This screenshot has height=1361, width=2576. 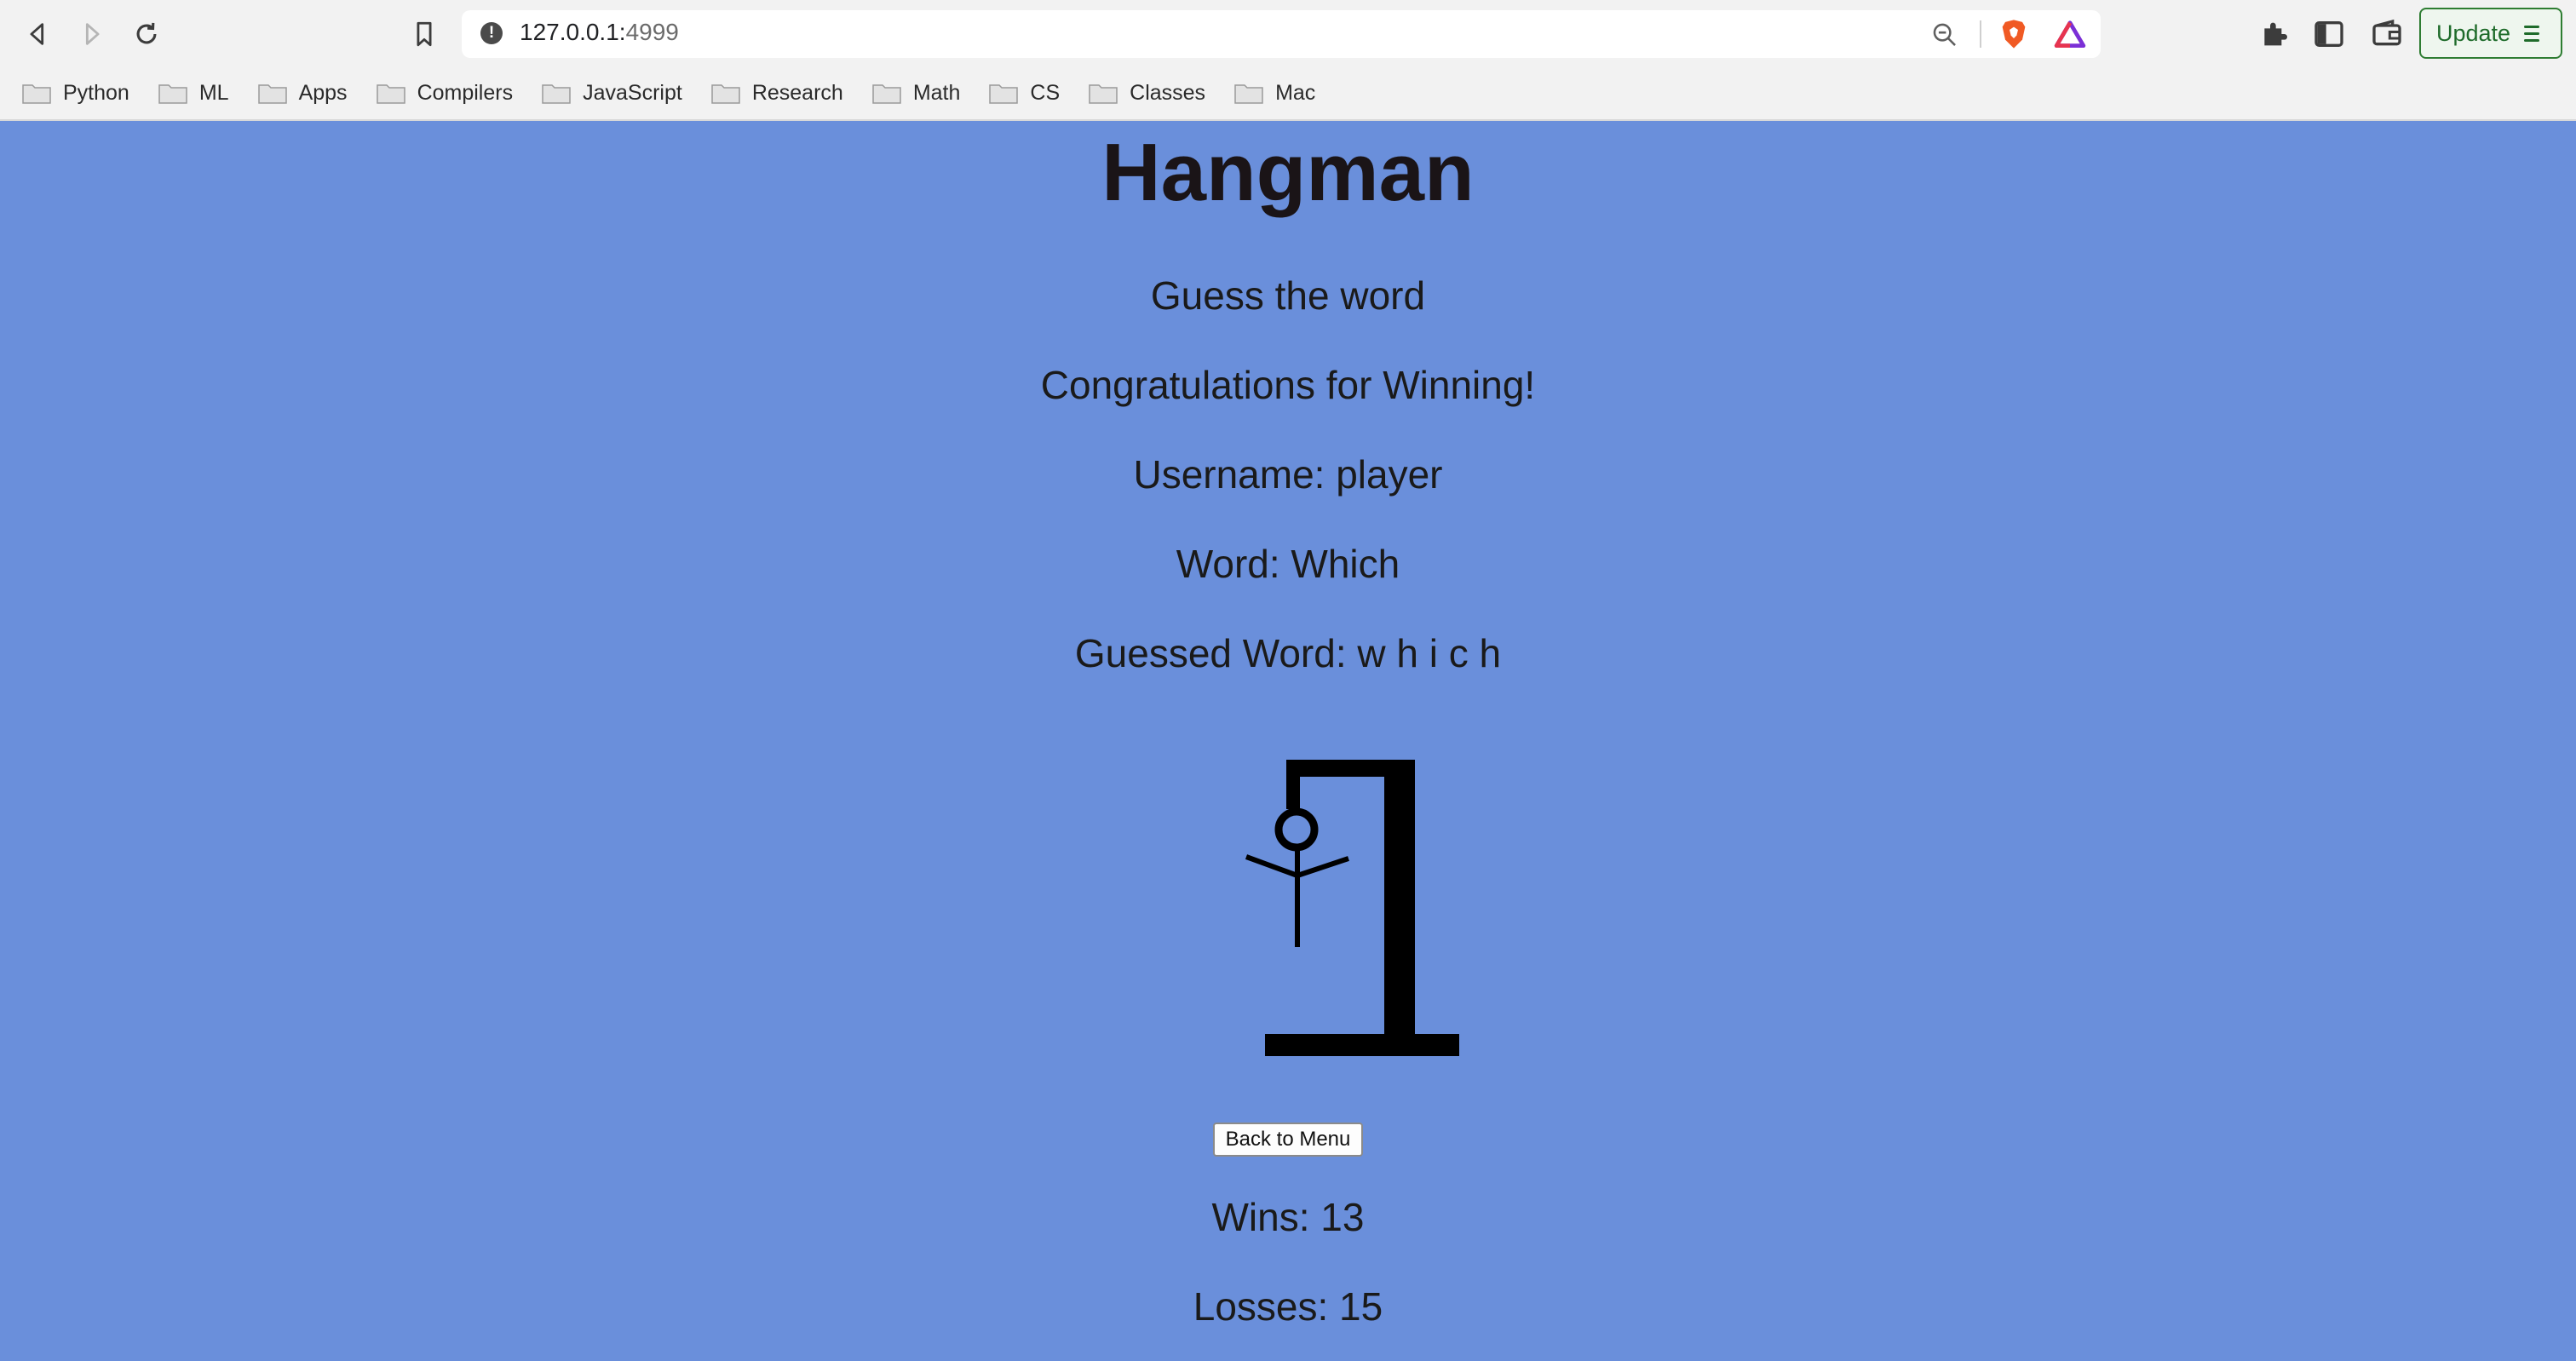 I want to click on bookmark-label: CS, so click(x=1045, y=92).